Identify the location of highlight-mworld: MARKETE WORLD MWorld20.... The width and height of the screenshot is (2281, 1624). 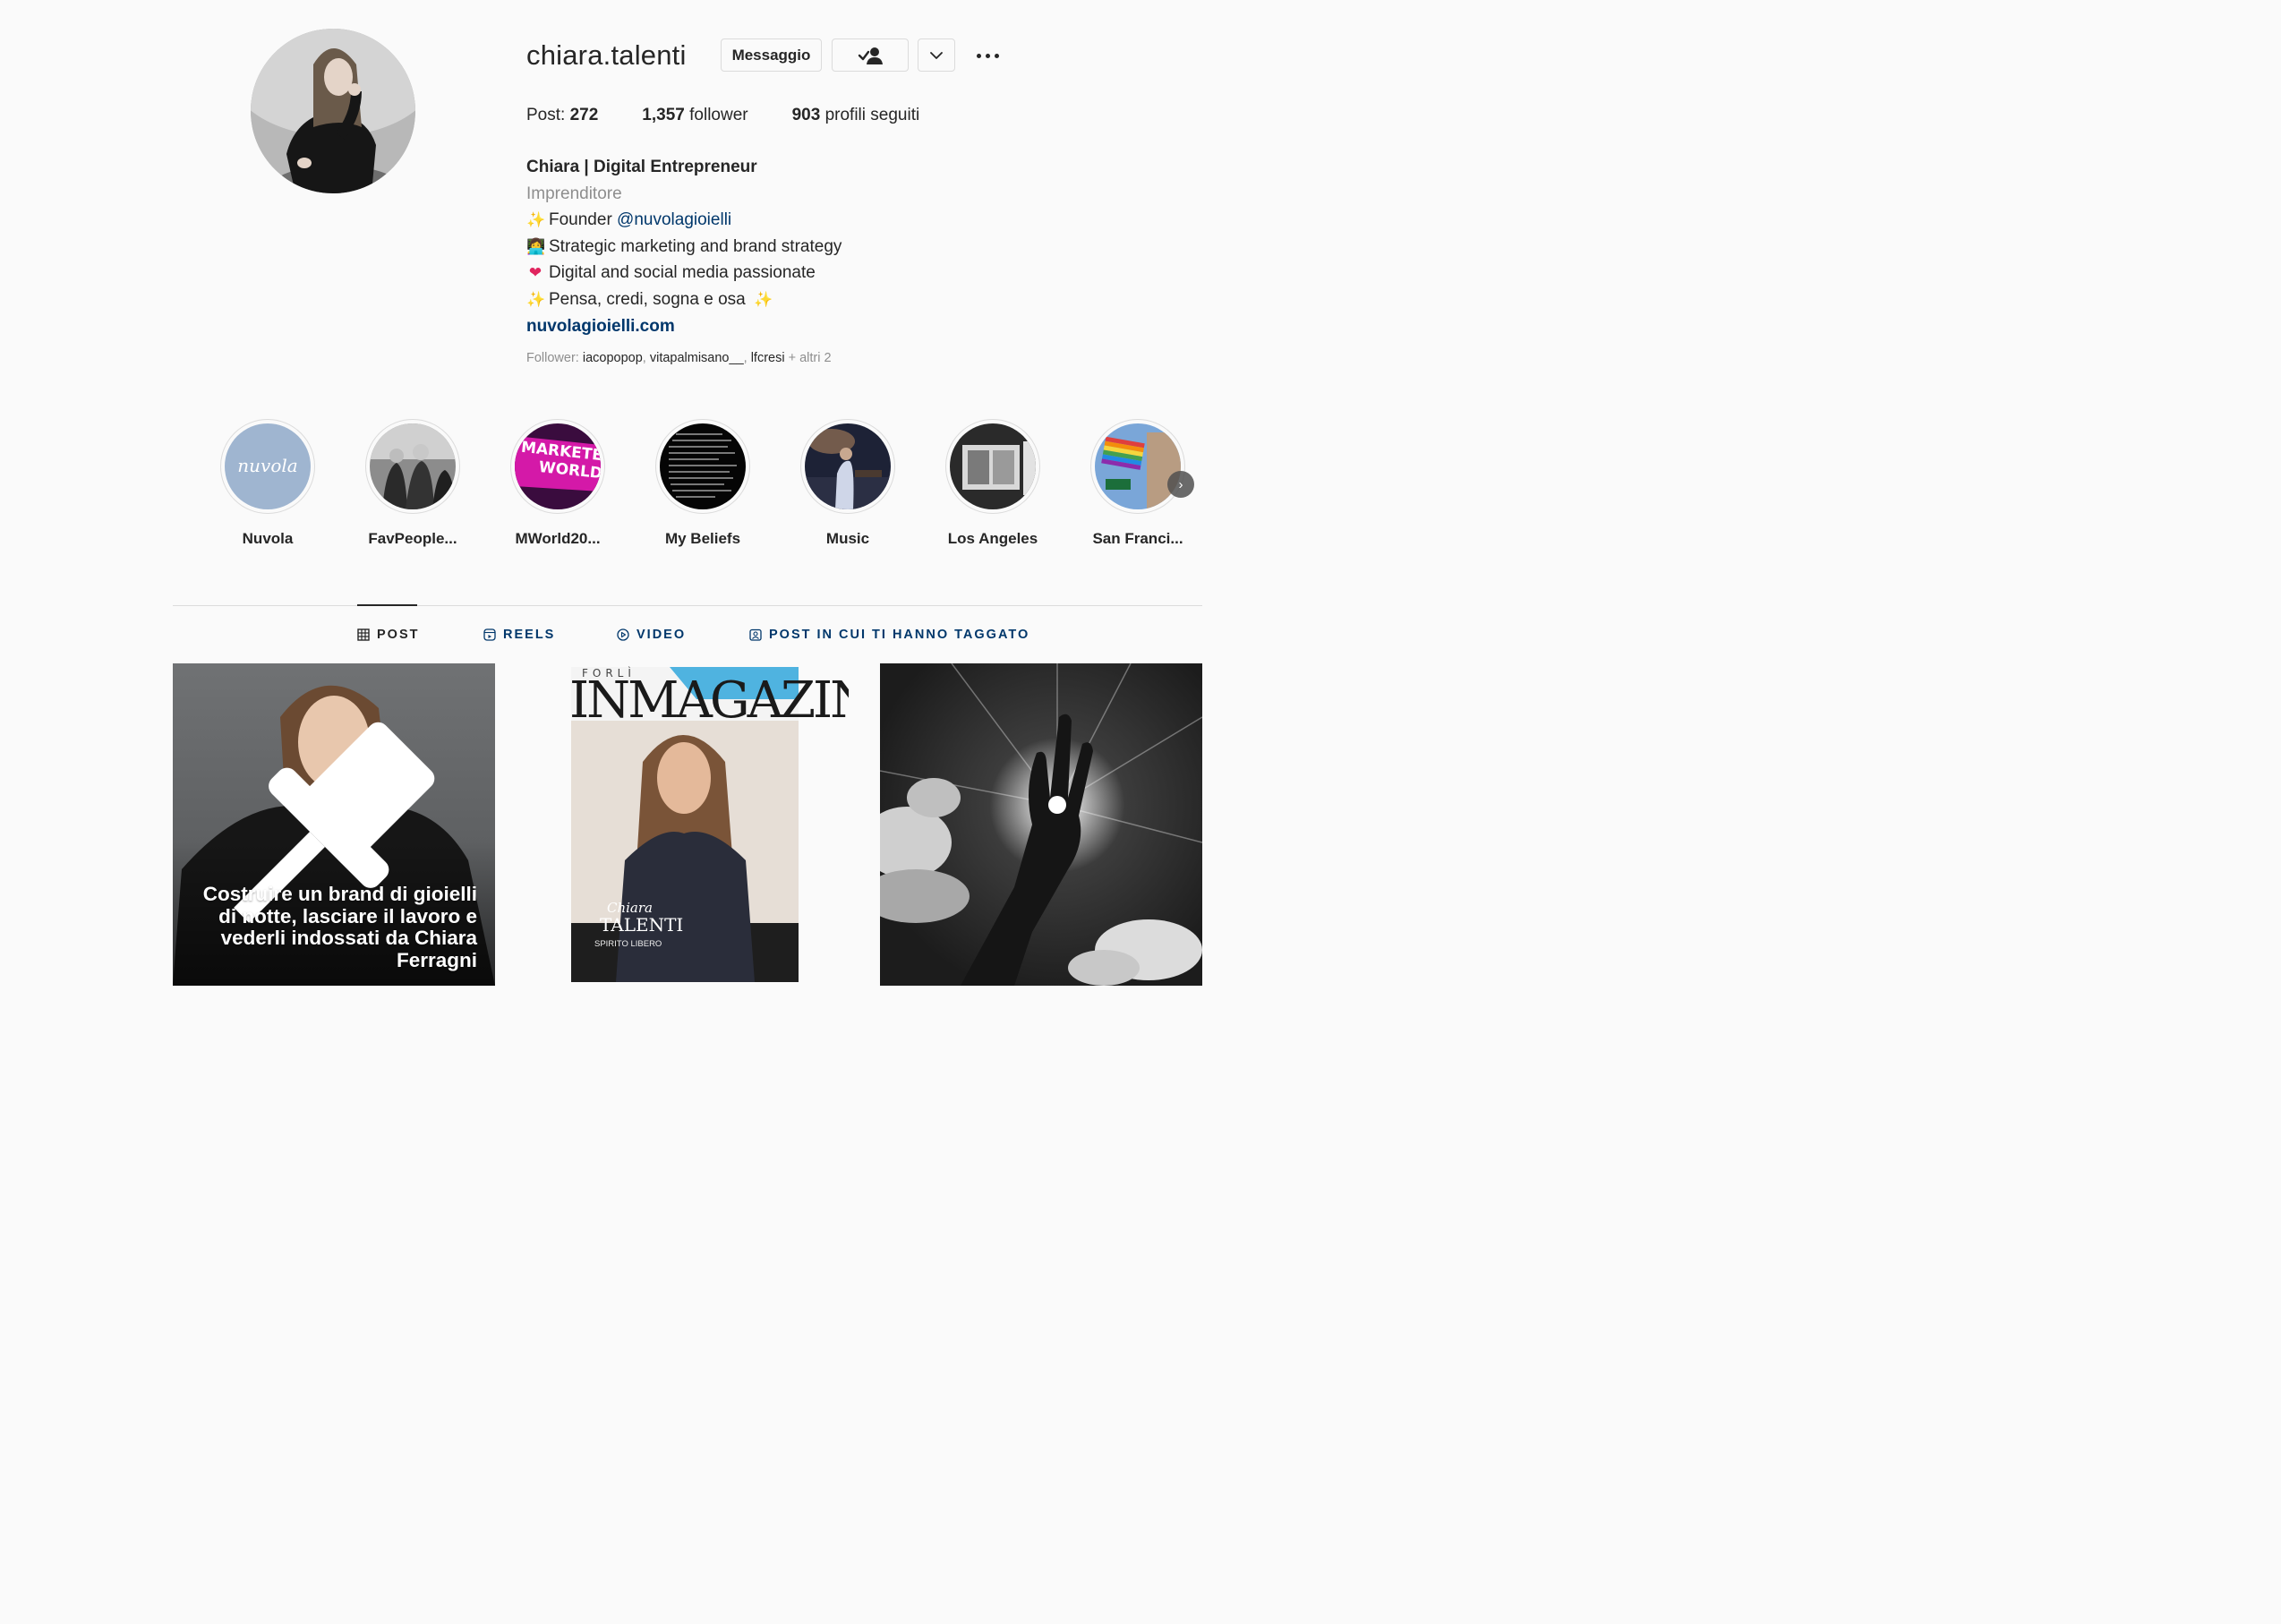
(558, 483).